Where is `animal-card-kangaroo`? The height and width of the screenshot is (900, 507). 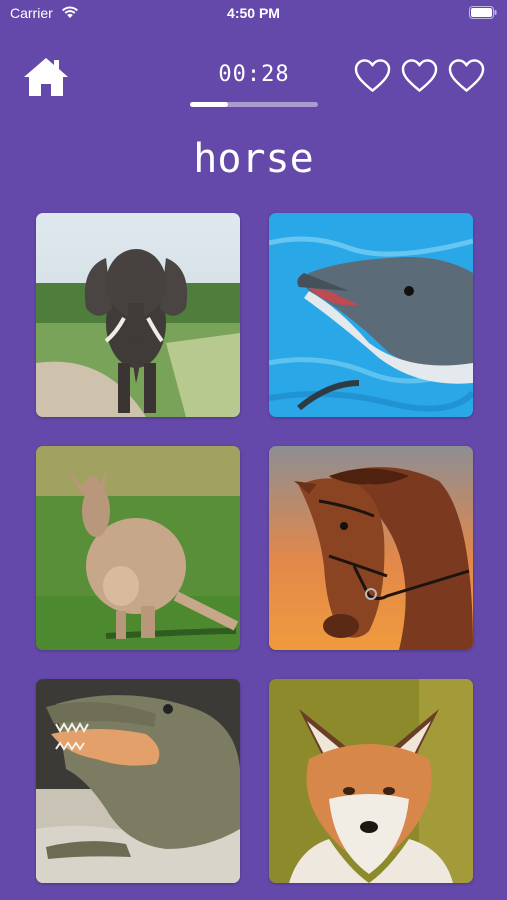
animal-card-kangaroo is located at coordinates (138, 548).